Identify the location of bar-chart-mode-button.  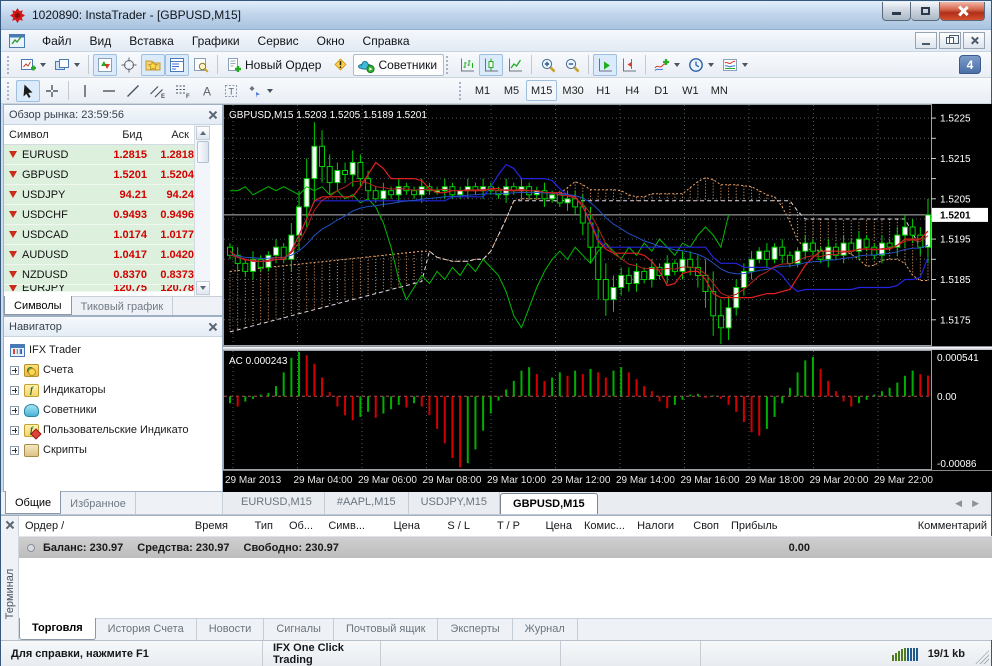
(467, 65).